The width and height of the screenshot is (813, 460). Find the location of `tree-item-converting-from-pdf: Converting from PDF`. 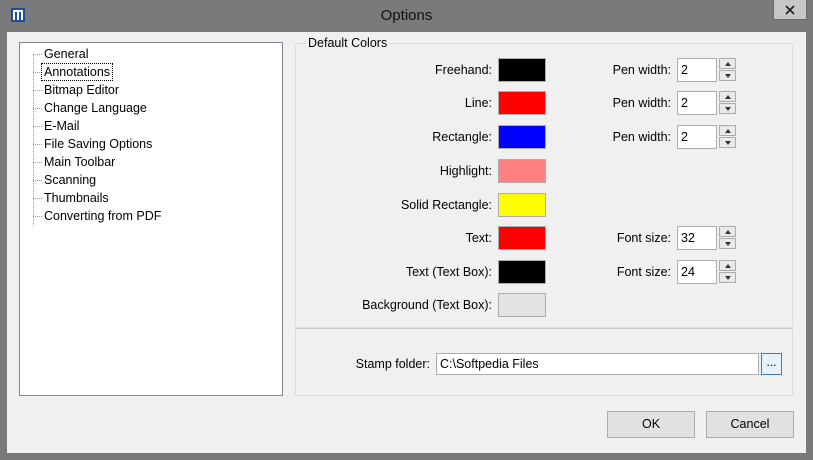

tree-item-converting-from-pdf: Converting from PDF is located at coordinates (102, 216).